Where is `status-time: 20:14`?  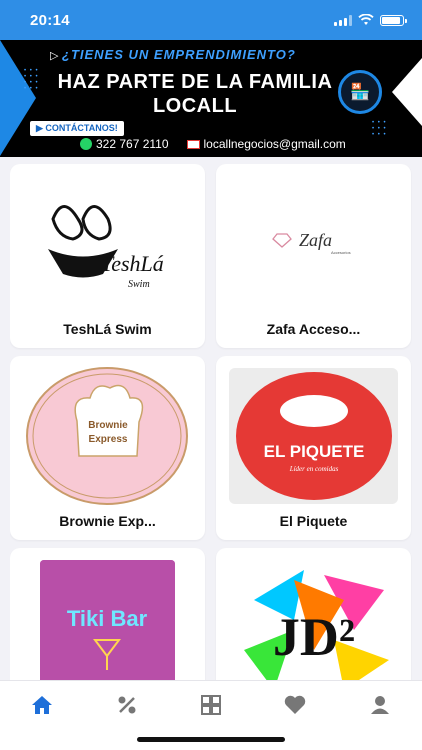 status-time: 20:14 is located at coordinates (50, 20).